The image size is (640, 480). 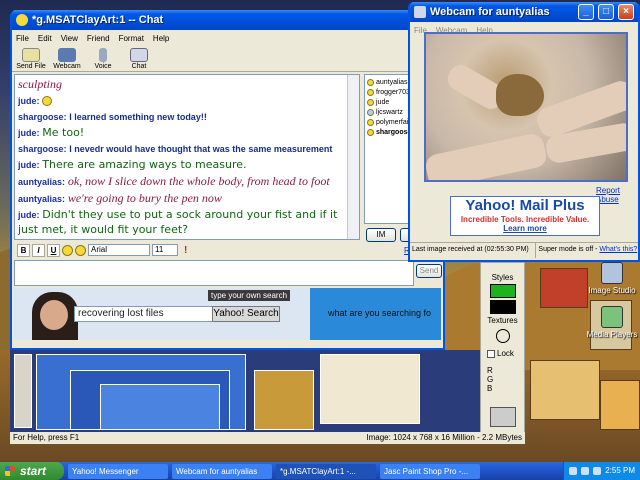 I want to click on ad-search-input: recovering lost files, so click(x=144, y=314).